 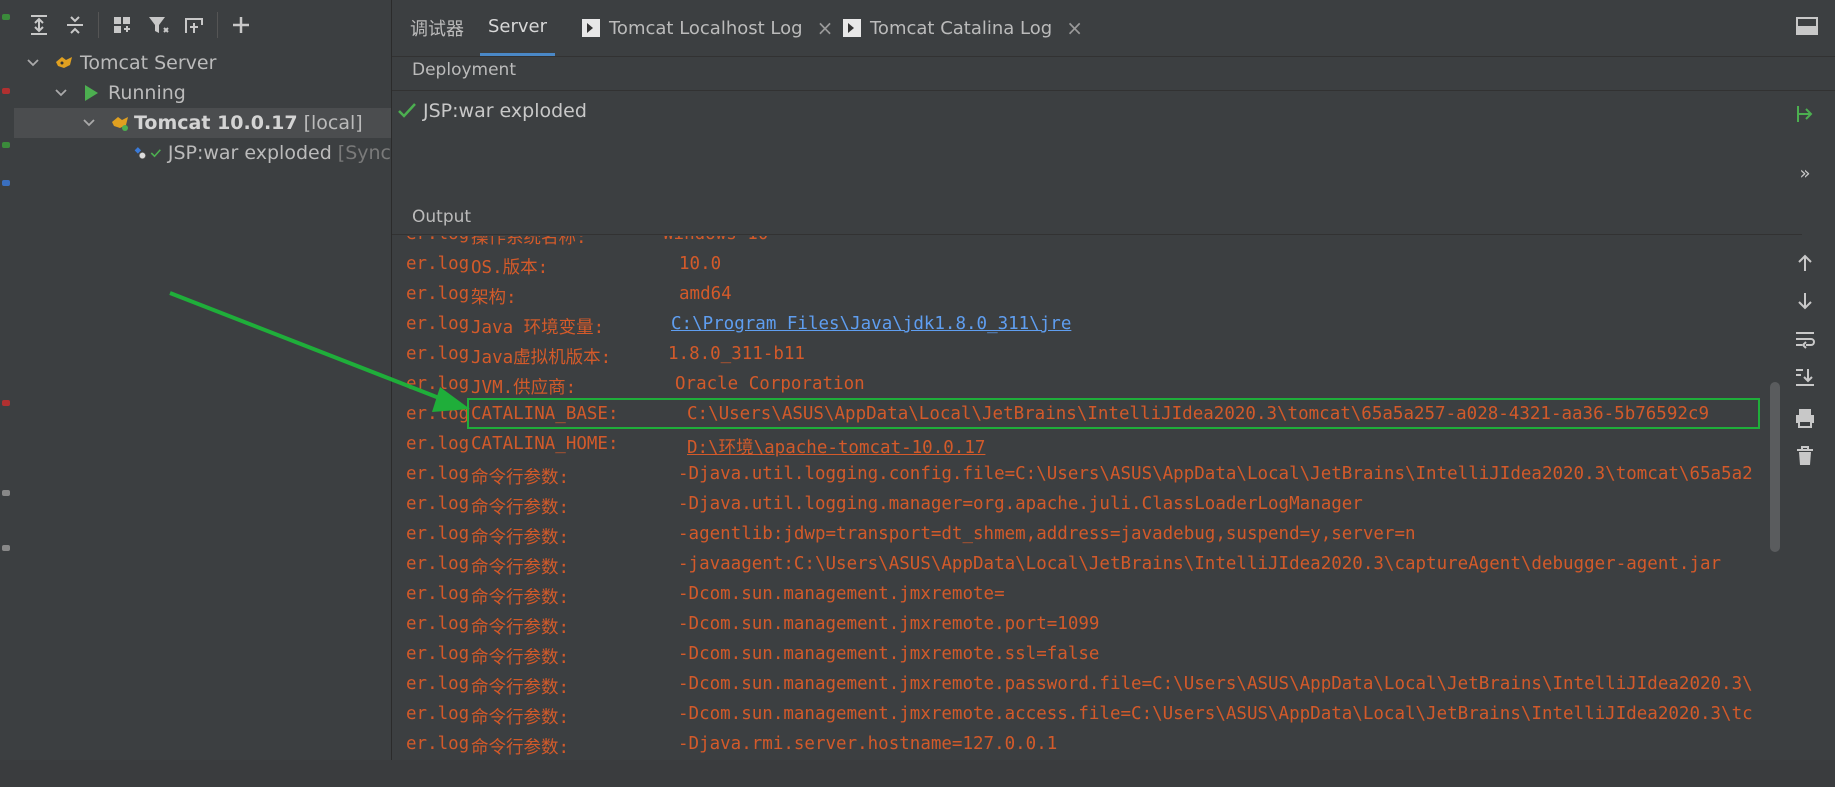 What do you see at coordinates (889, 654) in the screenshot?
I see `log-value: -Dcom.sun.management.jmxremote.ssl=false` at bounding box center [889, 654].